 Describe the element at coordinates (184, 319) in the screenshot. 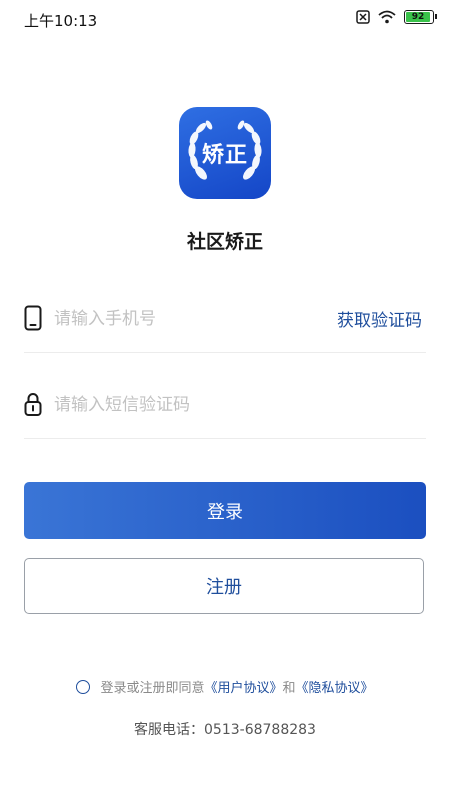

I see `phone-input` at that location.